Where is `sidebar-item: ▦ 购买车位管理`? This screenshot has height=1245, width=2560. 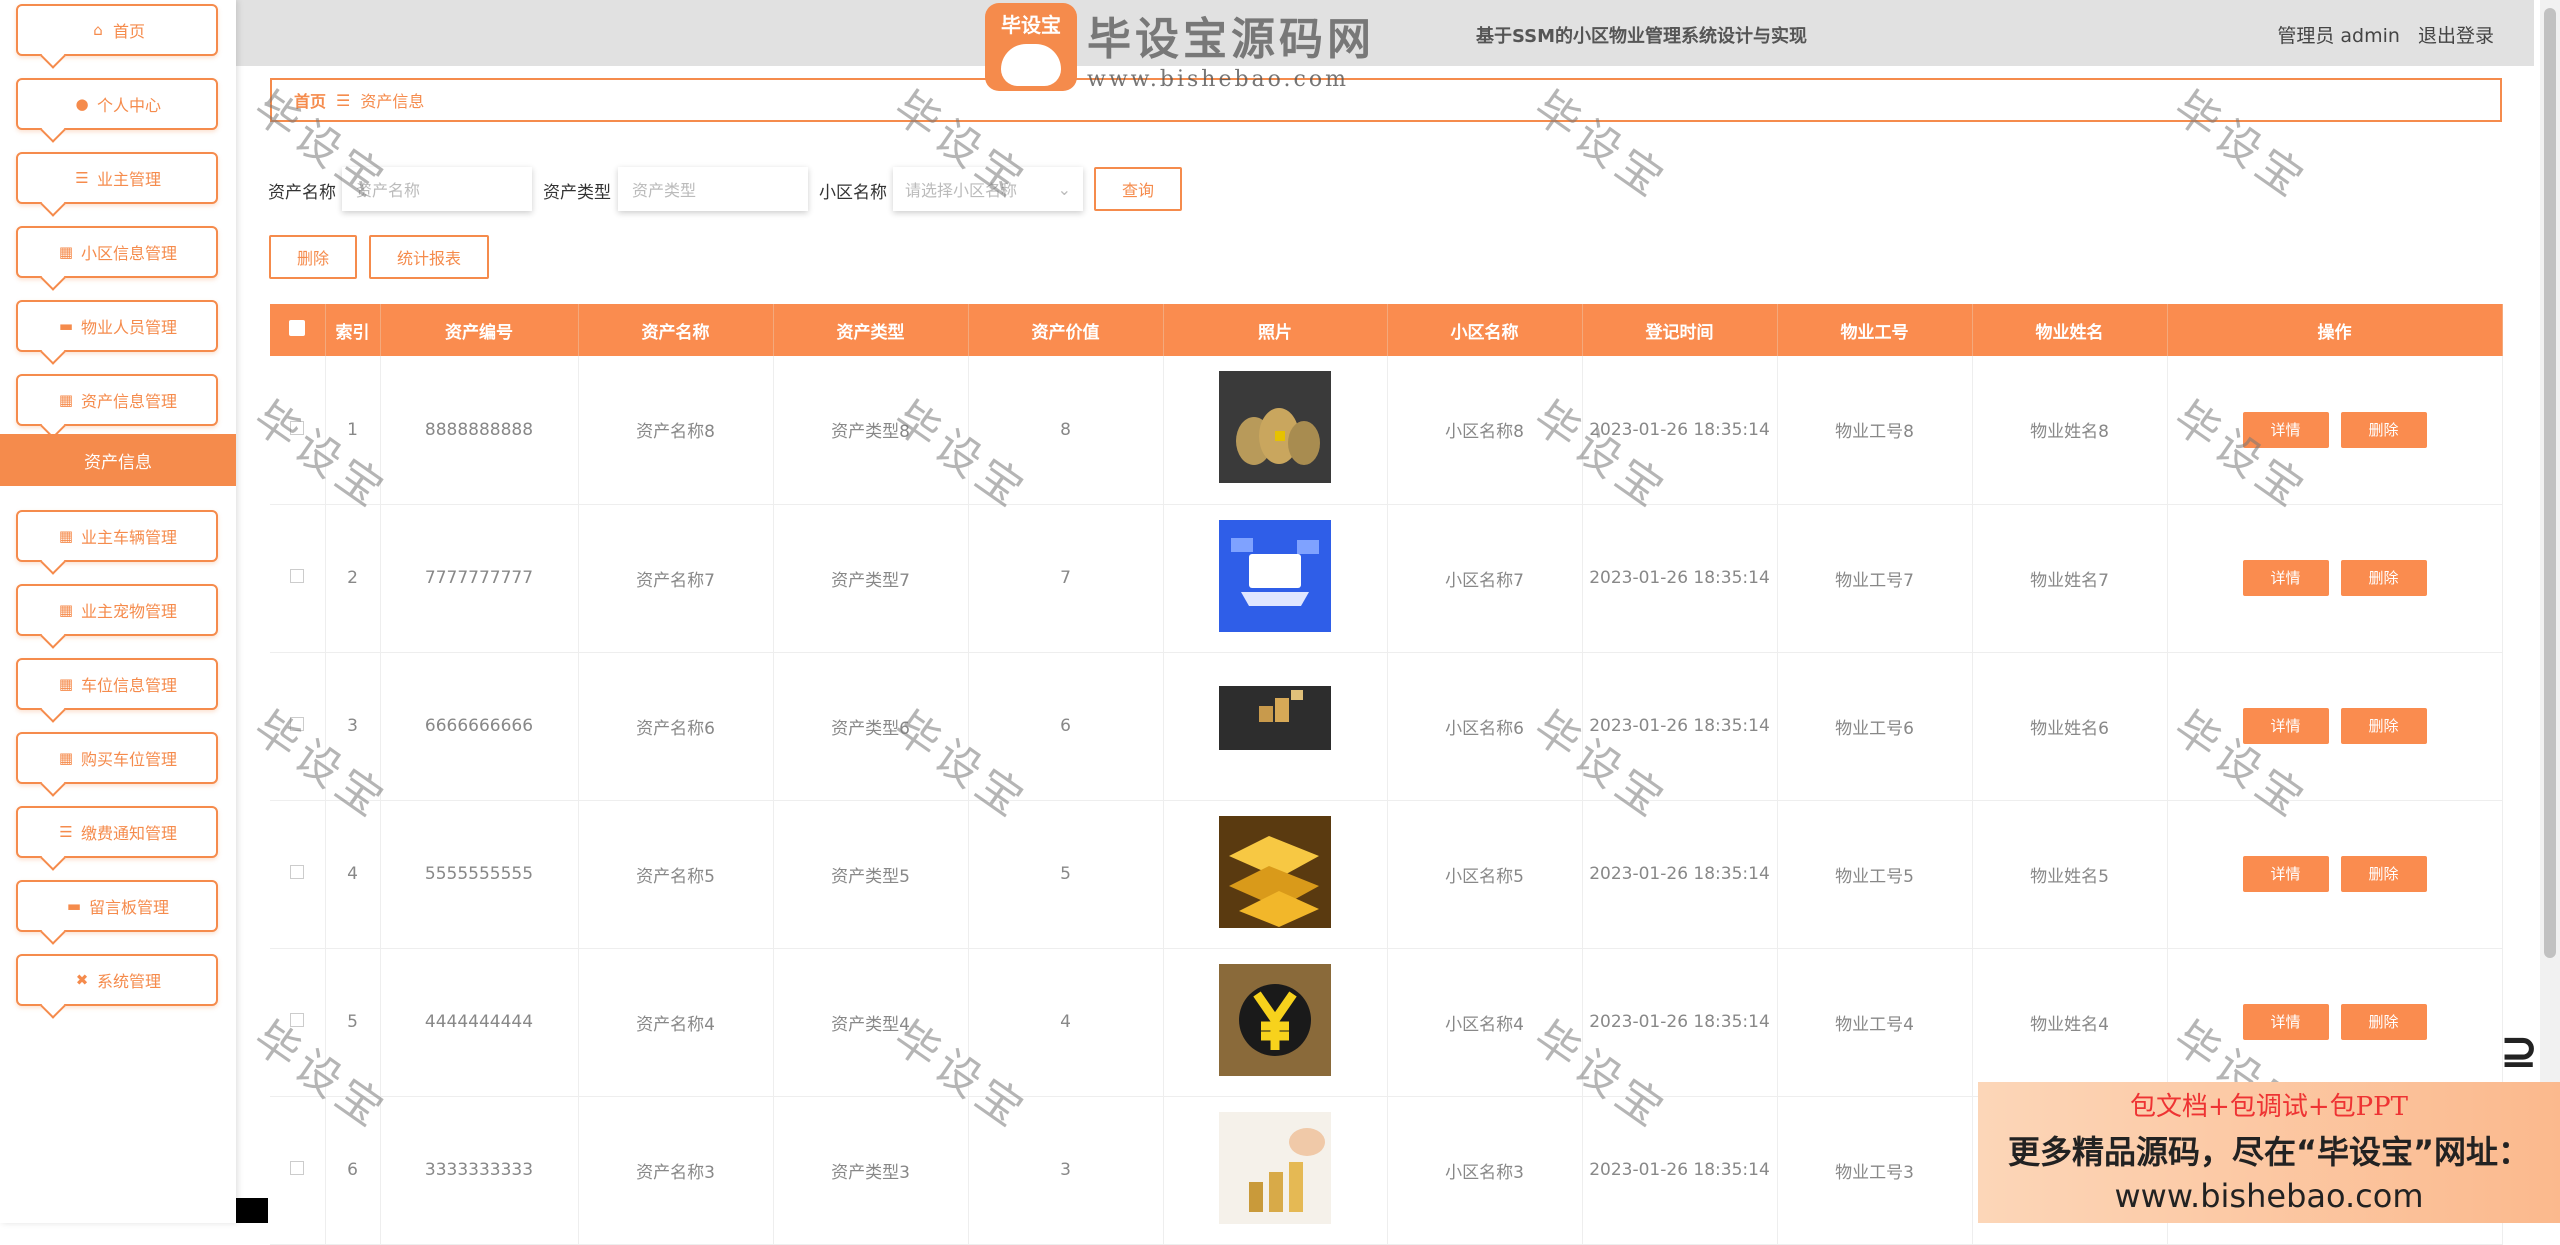
sidebar-item: ▦ 购买车位管理 is located at coordinates (117, 758).